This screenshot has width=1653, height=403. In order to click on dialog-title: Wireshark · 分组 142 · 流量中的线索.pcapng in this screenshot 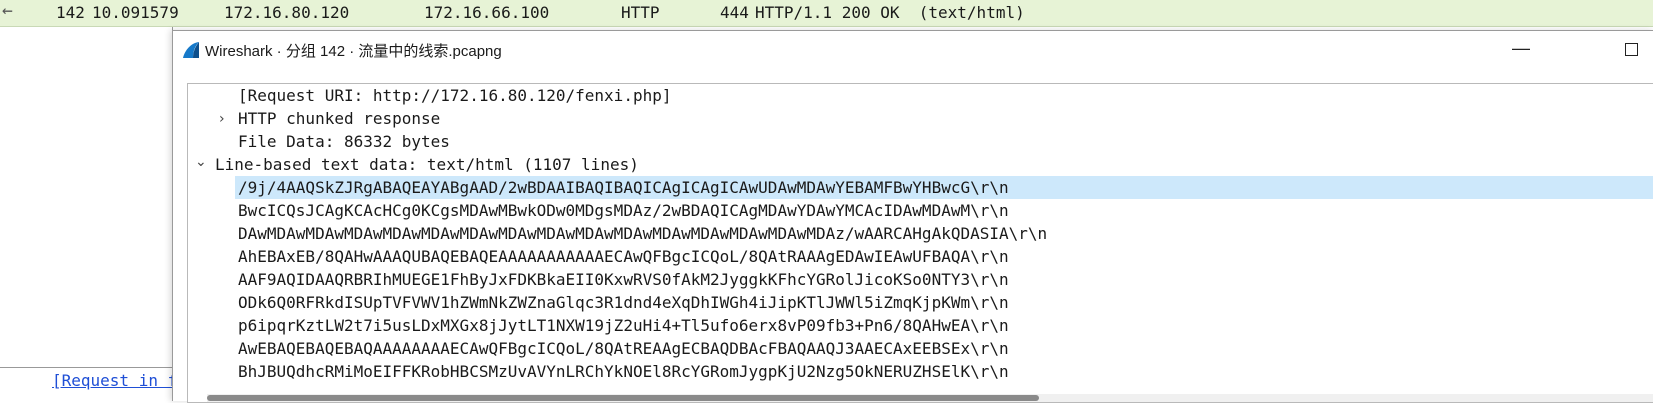, I will do `click(353, 51)`.